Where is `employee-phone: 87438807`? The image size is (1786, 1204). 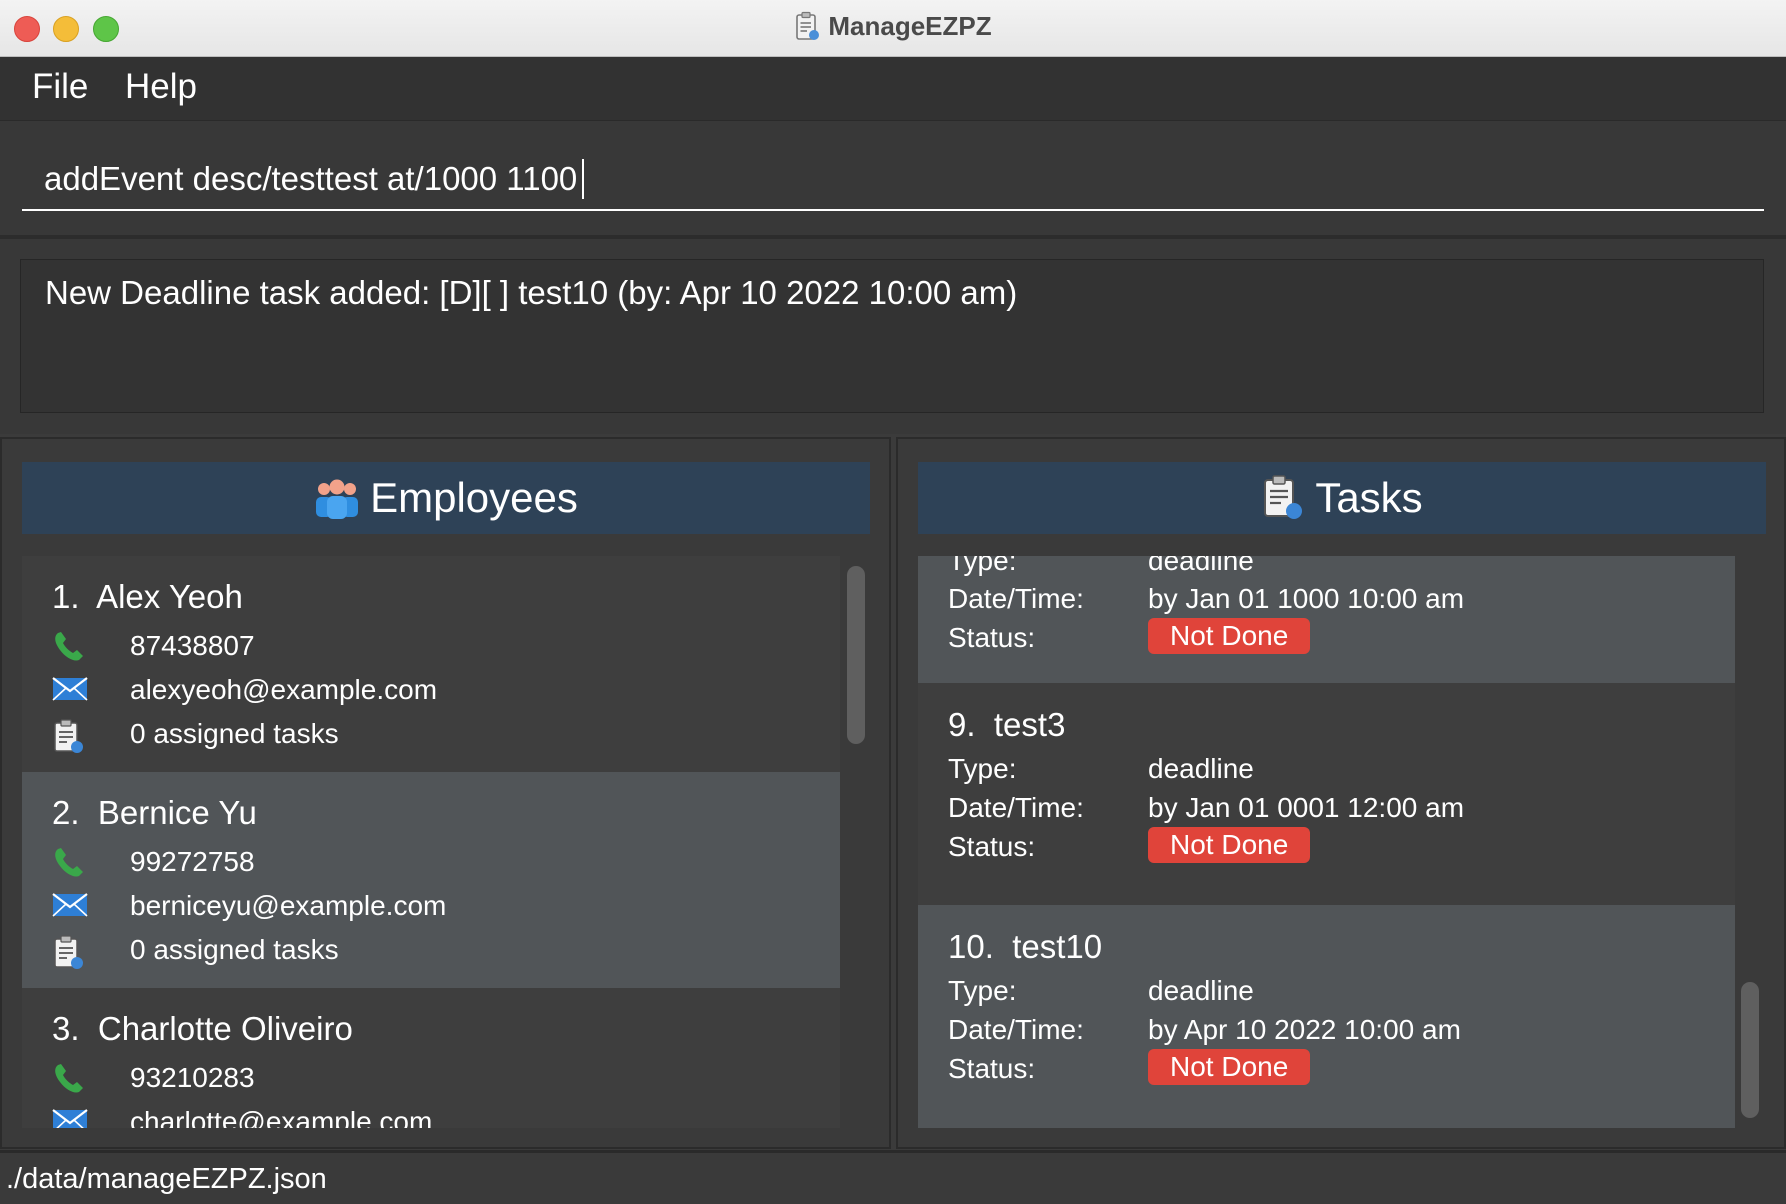 employee-phone: 87438807 is located at coordinates (192, 645).